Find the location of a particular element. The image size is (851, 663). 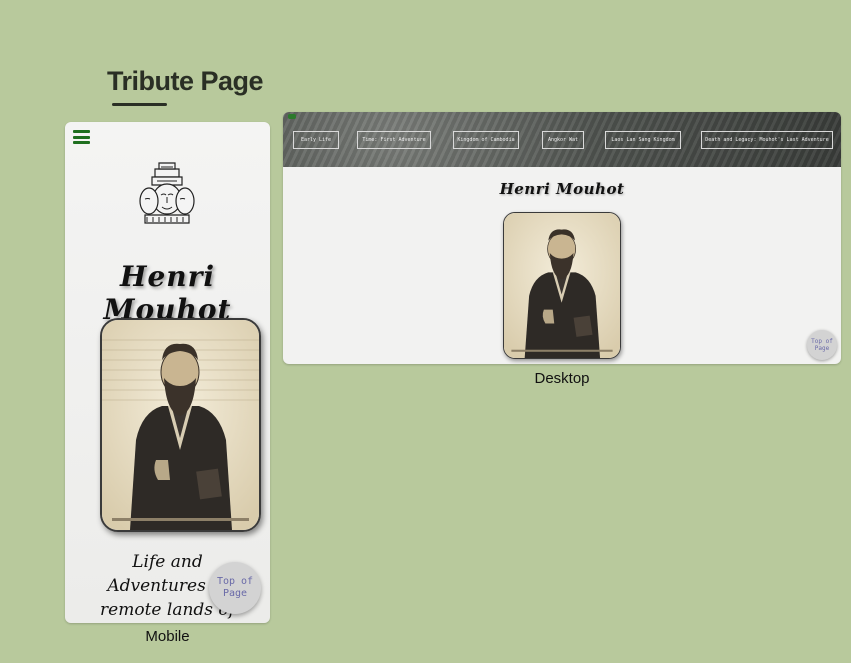

desktop-portrait-image is located at coordinates (562, 285).